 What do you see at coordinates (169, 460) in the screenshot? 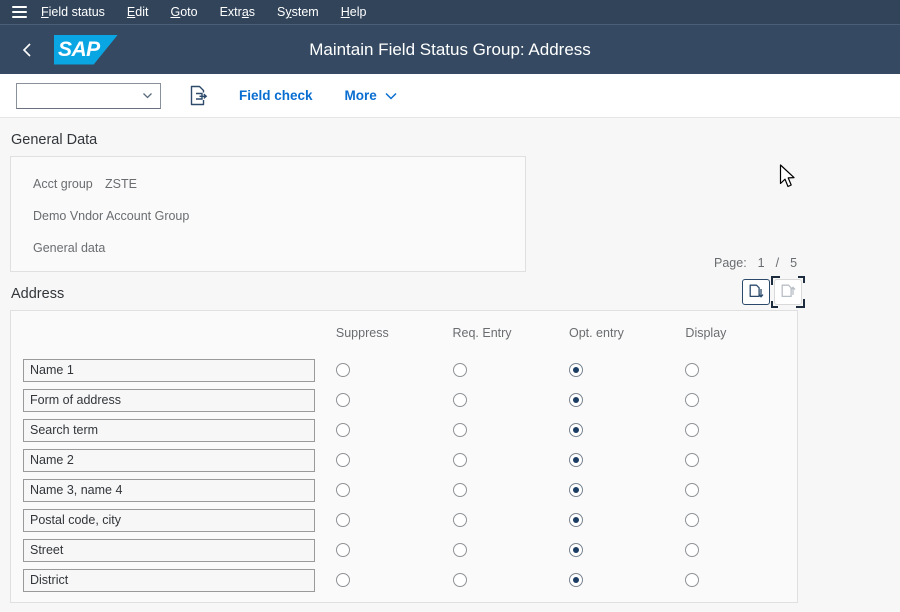
I see `field-name-input: Name 2` at bounding box center [169, 460].